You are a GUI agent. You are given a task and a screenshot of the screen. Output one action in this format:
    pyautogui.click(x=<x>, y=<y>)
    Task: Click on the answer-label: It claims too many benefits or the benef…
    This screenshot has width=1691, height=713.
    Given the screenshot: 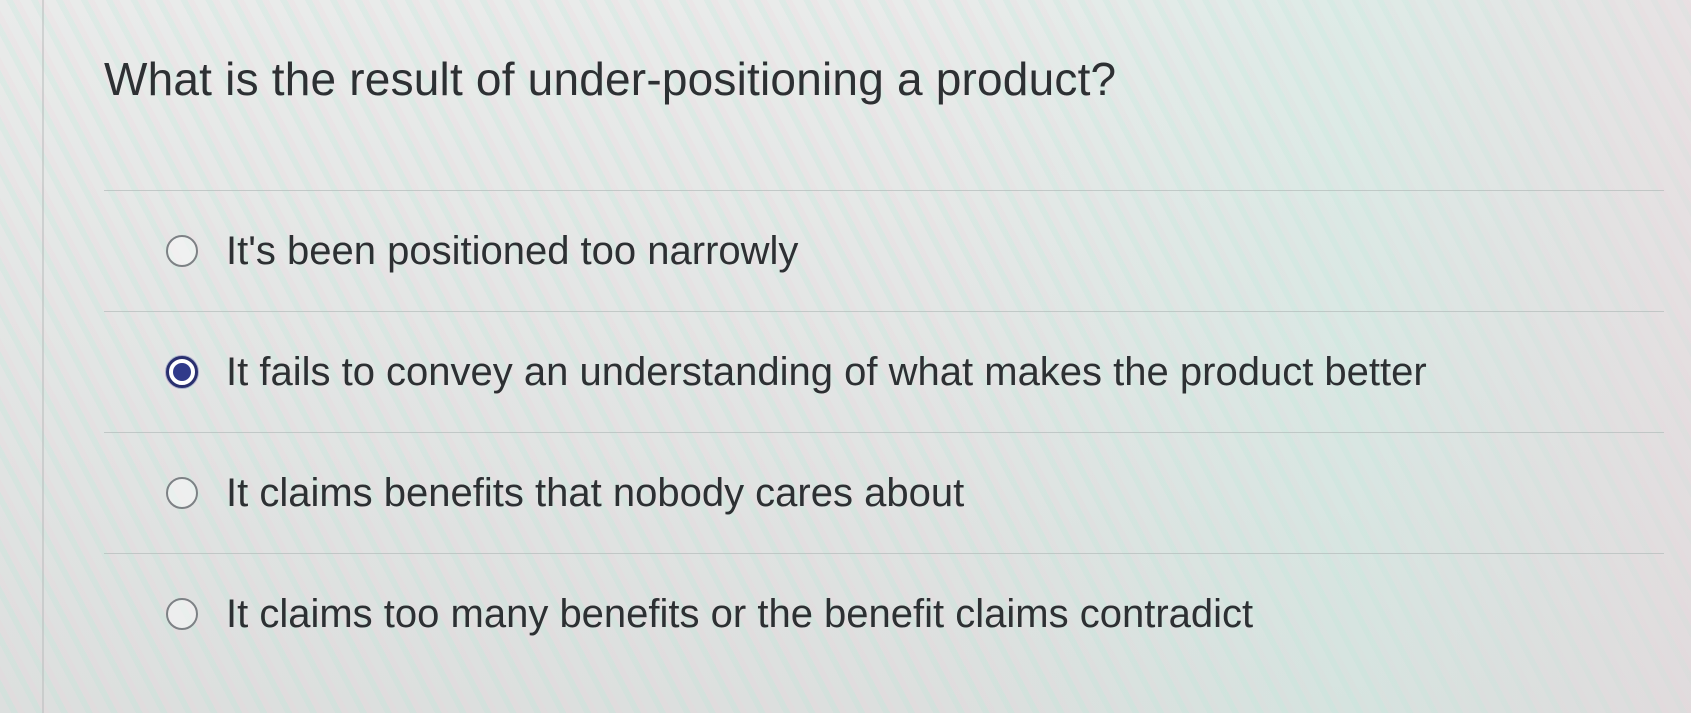 What is the action you would take?
    pyautogui.click(x=740, y=613)
    